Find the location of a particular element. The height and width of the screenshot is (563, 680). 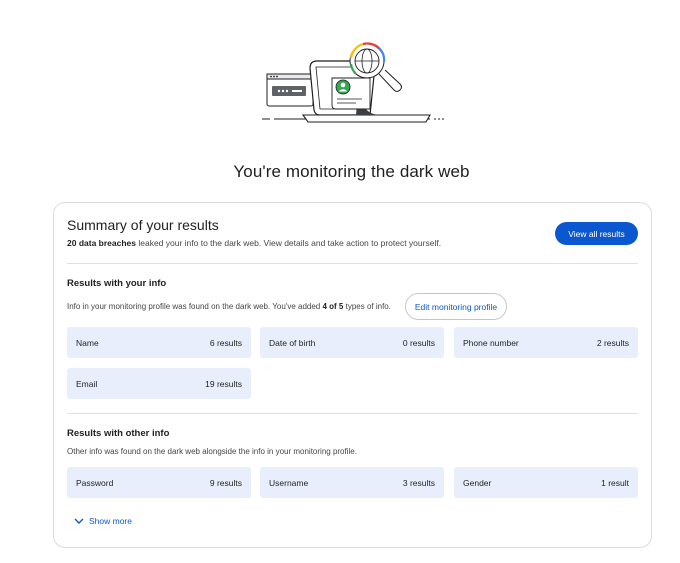

dark-web-monitoring-illustration is located at coordinates (354, 82).